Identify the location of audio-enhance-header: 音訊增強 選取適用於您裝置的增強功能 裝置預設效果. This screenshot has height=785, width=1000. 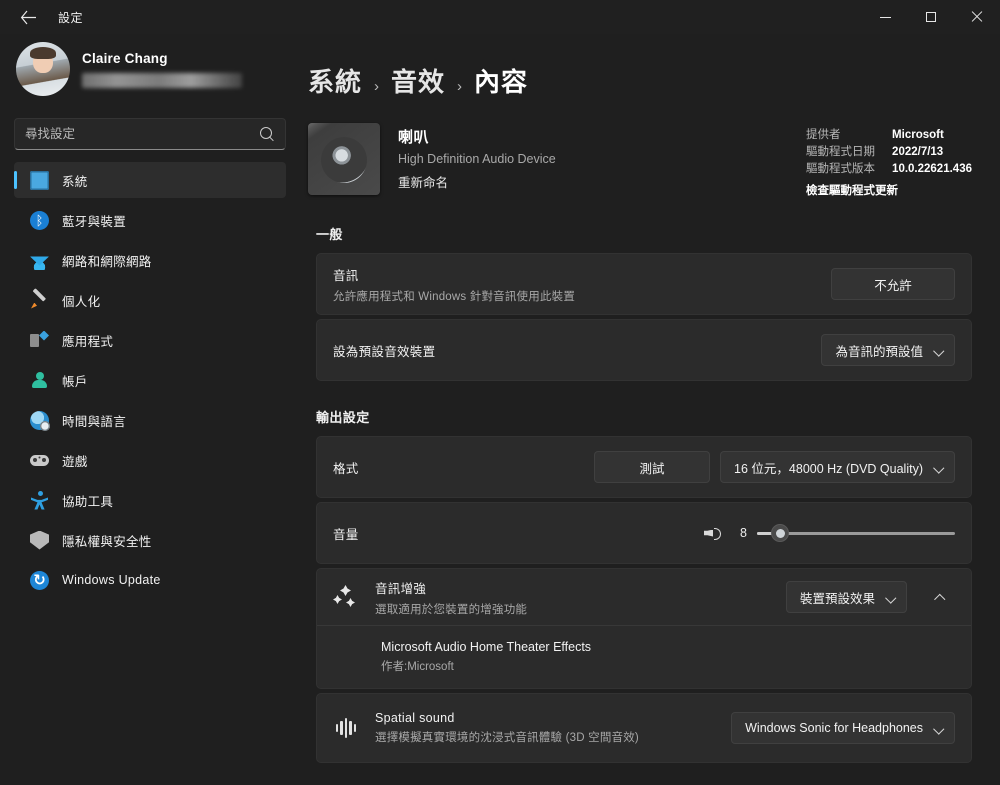
(644, 597).